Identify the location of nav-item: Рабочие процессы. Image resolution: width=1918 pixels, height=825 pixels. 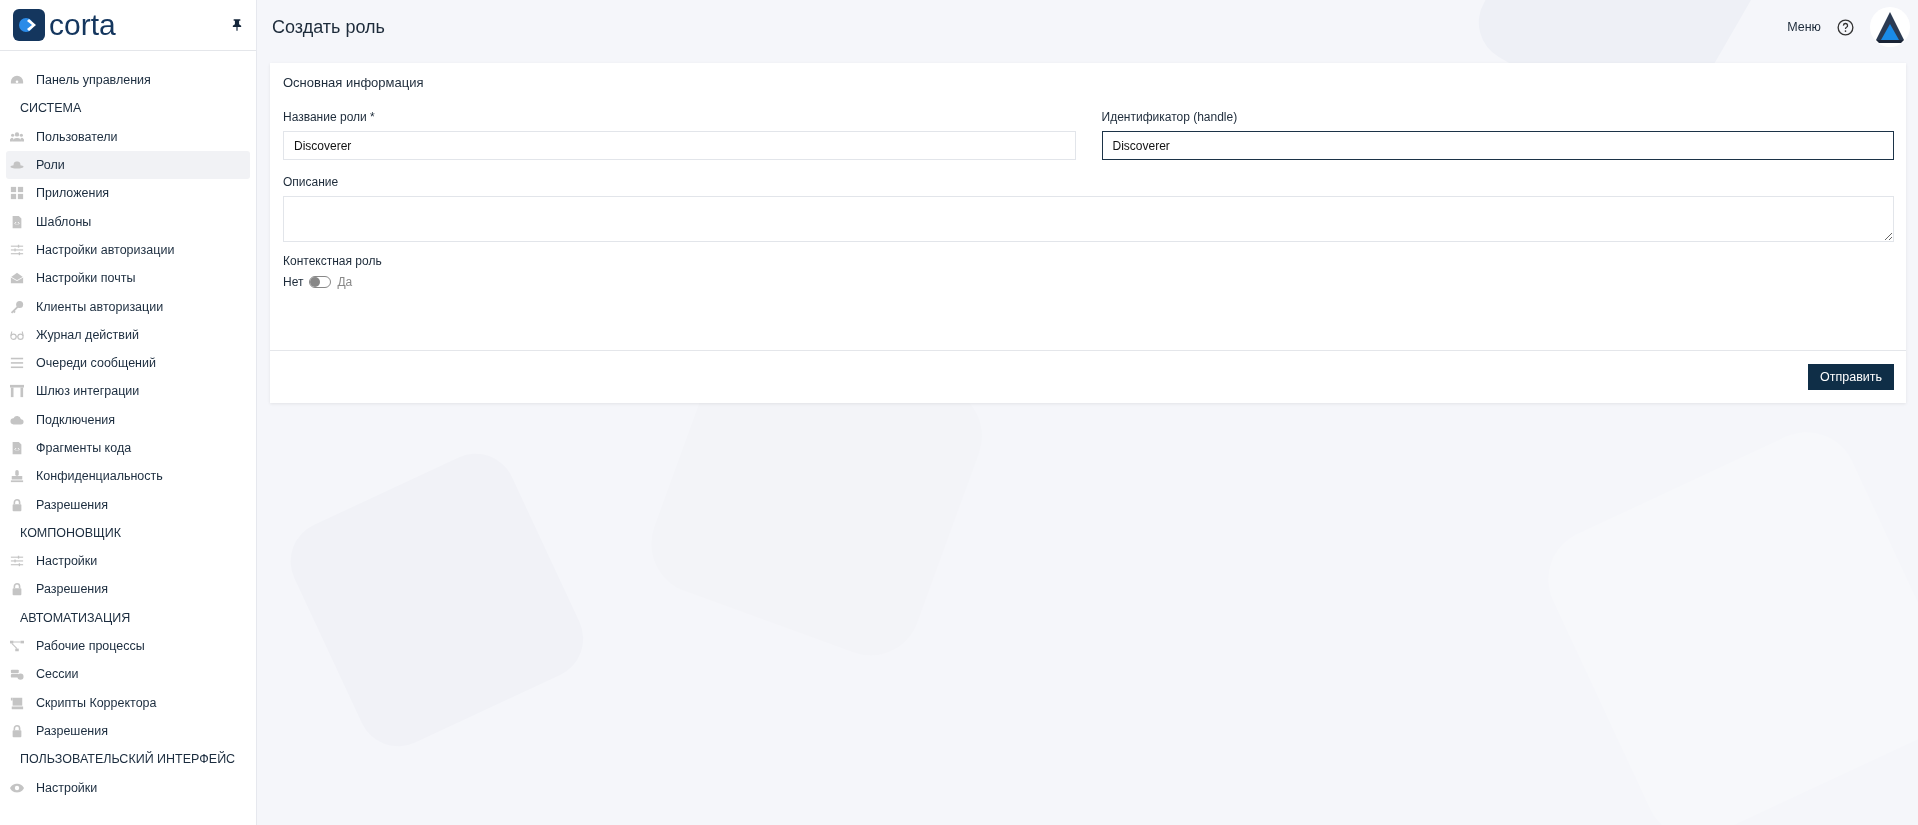
(128, 646).